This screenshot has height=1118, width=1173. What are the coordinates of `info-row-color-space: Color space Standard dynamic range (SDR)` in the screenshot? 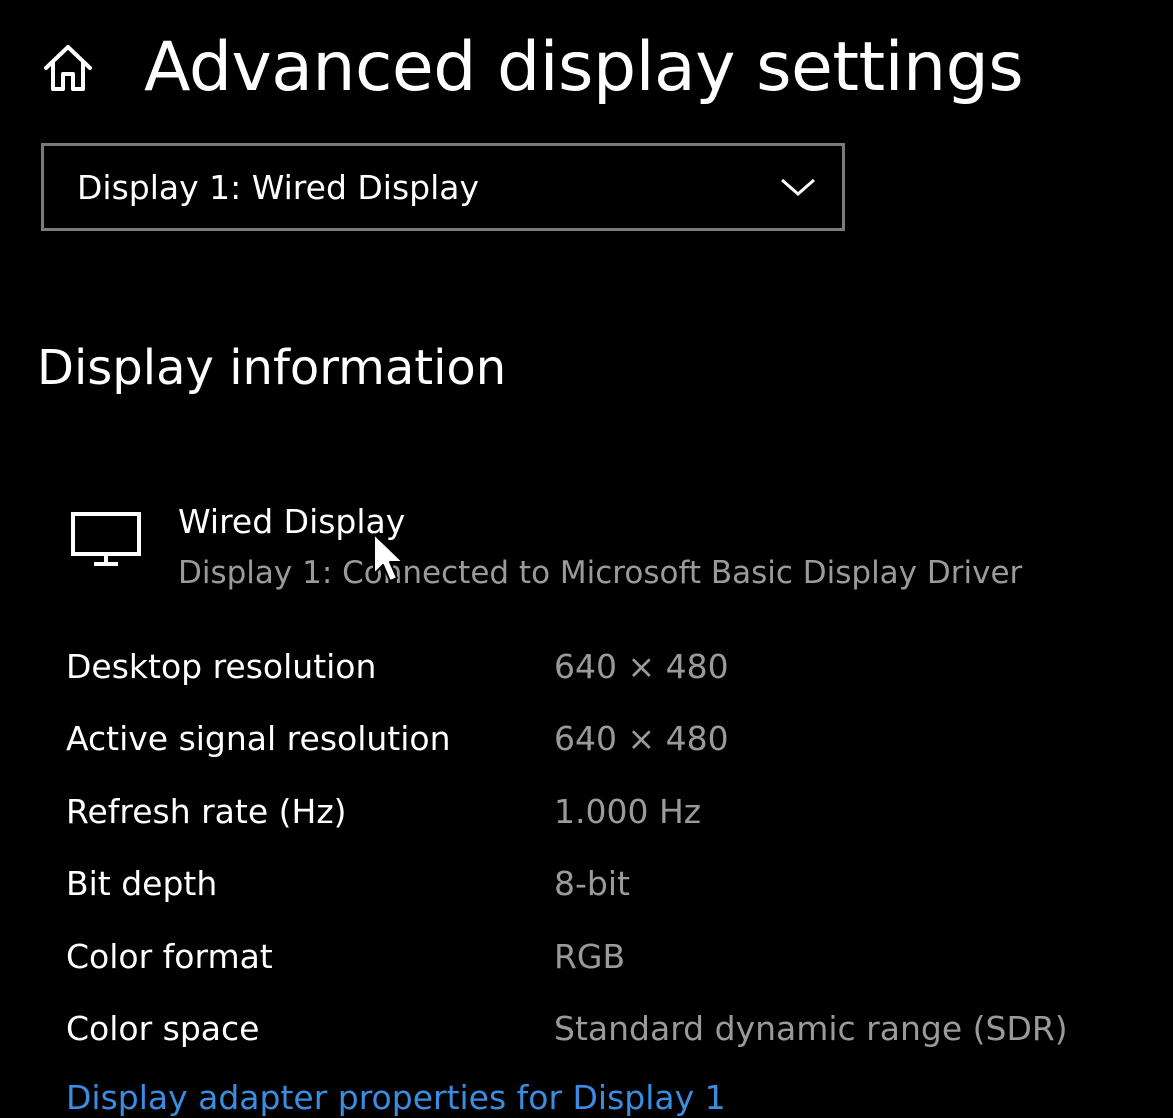 It's located at (567, 1029).